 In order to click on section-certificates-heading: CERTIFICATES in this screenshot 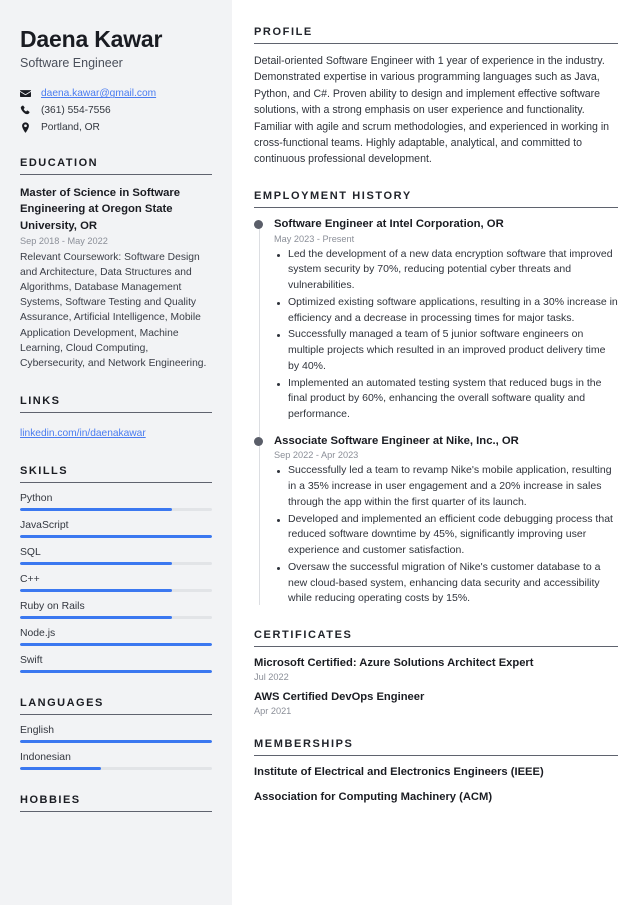, I will do `click(303, 635)`.